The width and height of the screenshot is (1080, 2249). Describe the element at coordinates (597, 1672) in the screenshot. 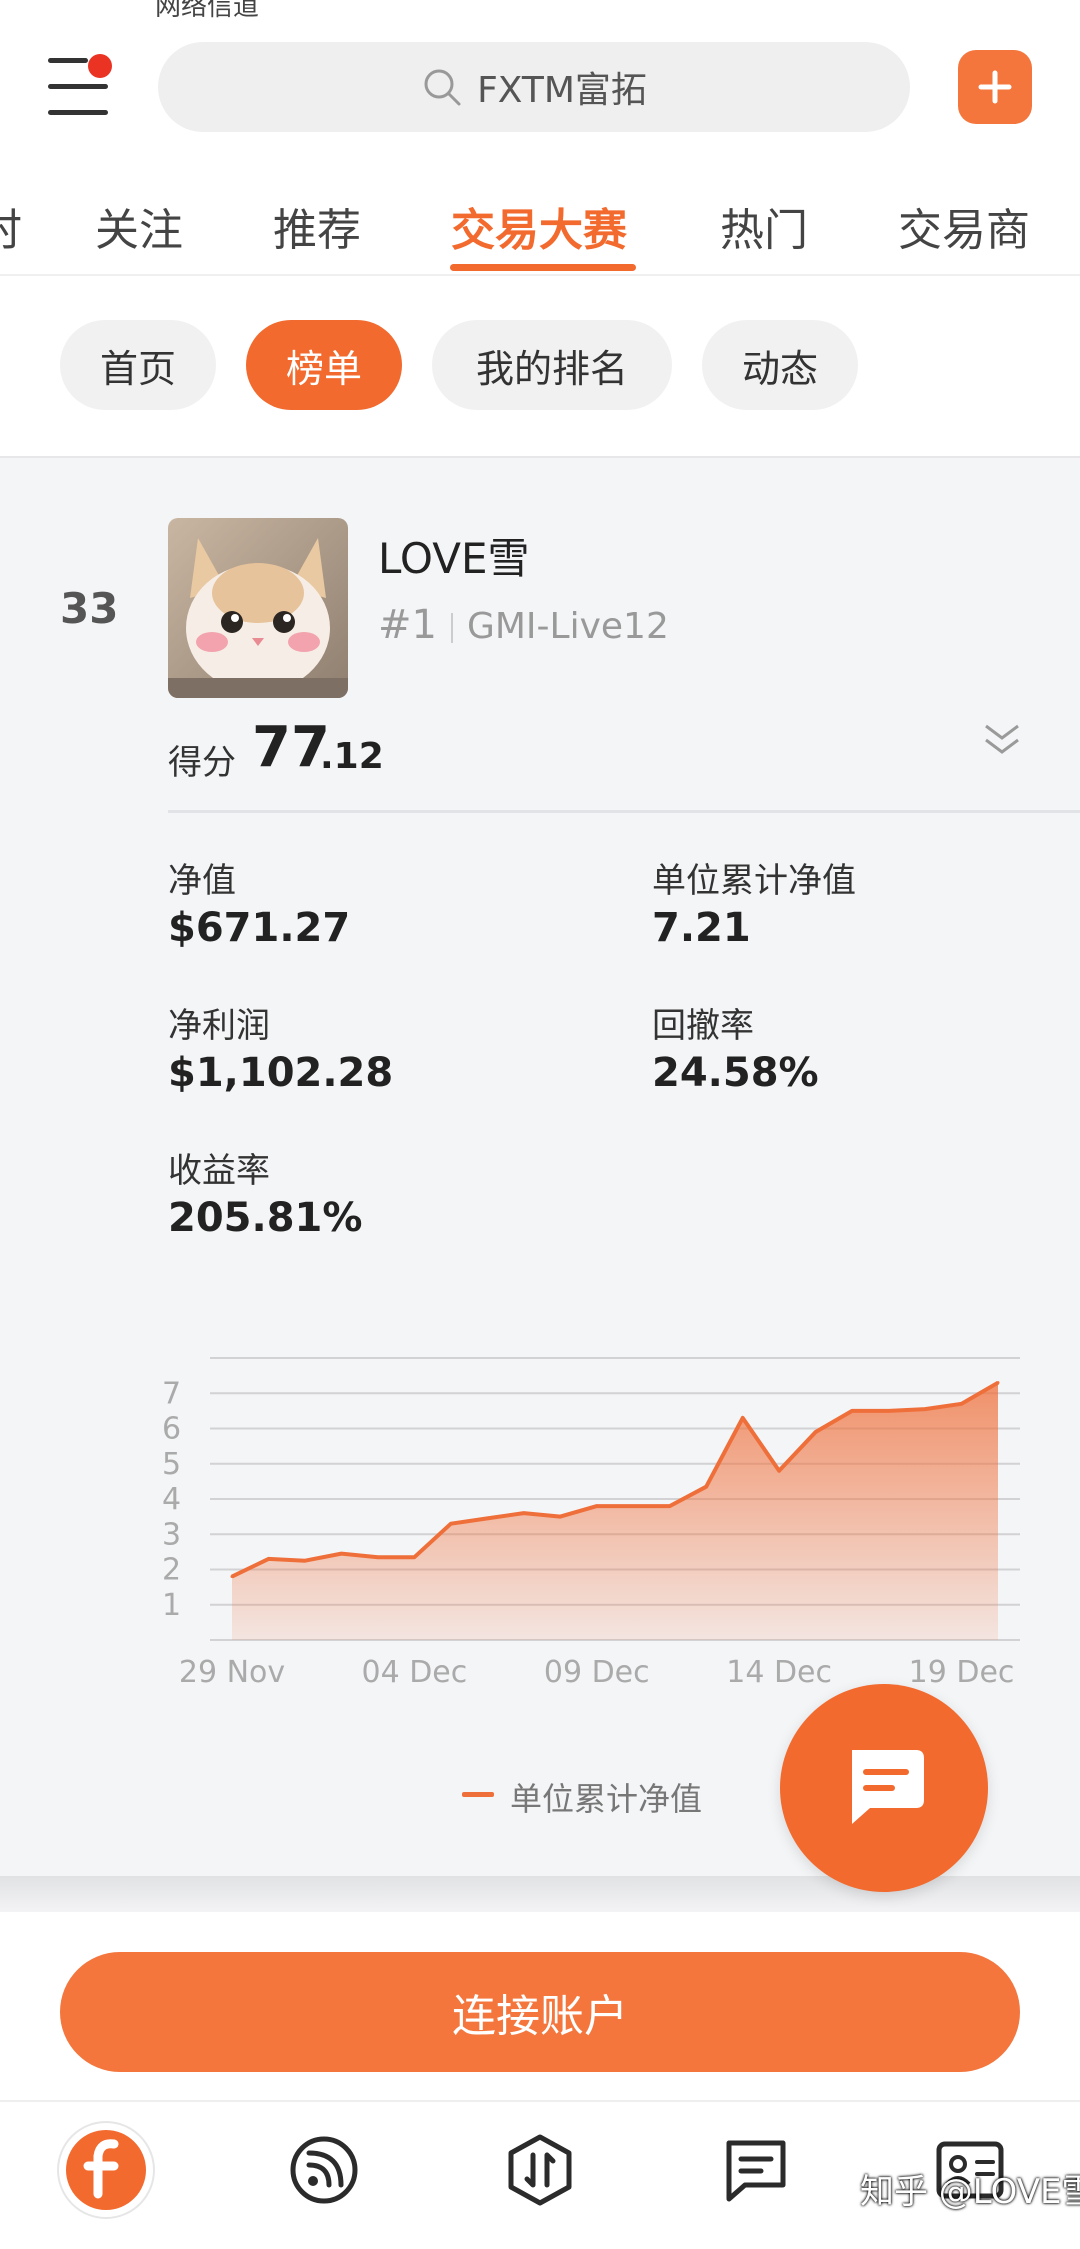

I see `x-tick-label: 09 Dec` at that location.